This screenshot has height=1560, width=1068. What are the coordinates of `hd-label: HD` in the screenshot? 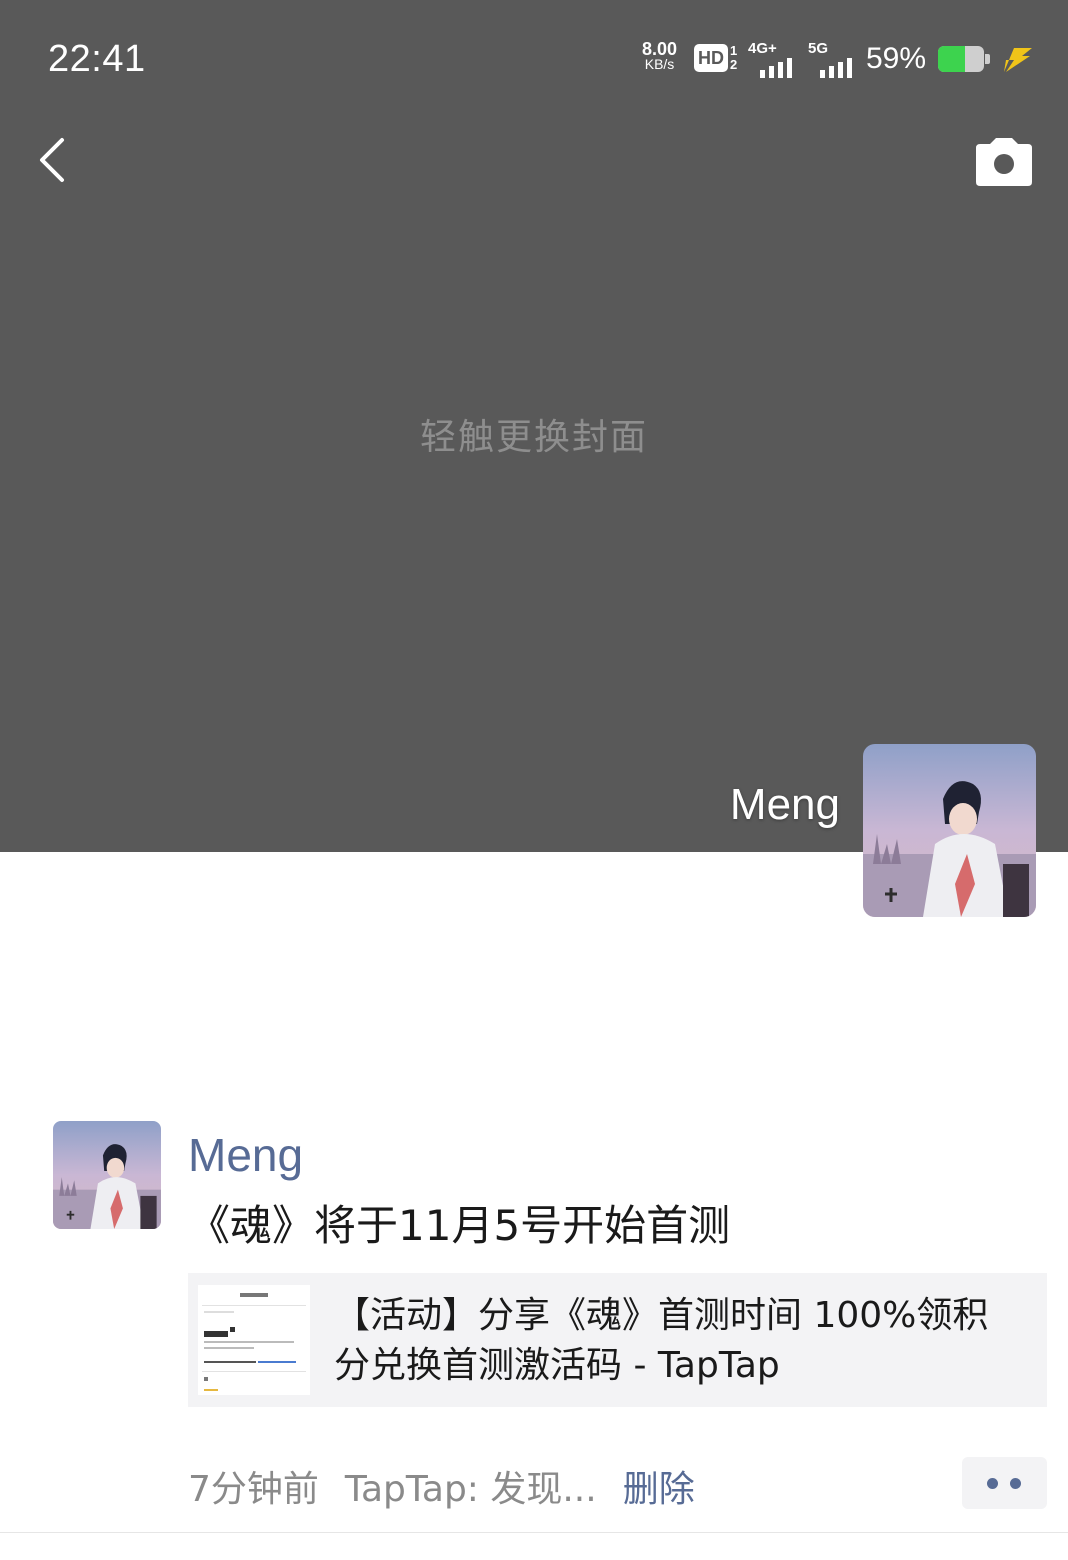 It's located at (711, 58).